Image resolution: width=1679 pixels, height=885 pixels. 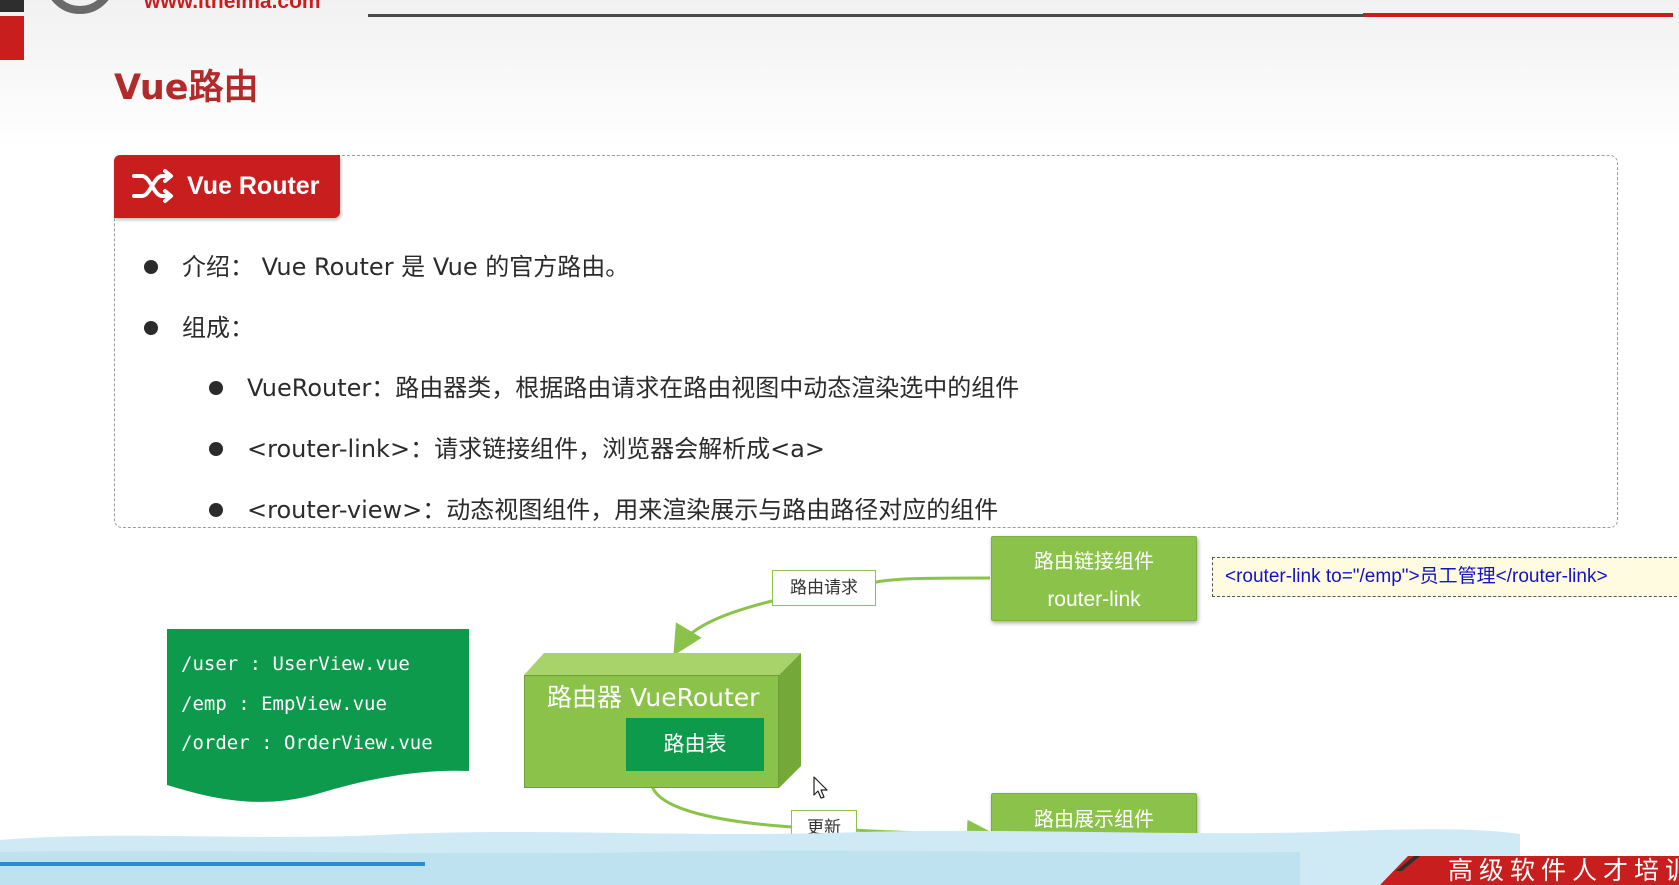 What do you see at coordinates (1094, 599) in the screenshot?
I see `router-link-name: router-link` at bounding box center [1094, 599].